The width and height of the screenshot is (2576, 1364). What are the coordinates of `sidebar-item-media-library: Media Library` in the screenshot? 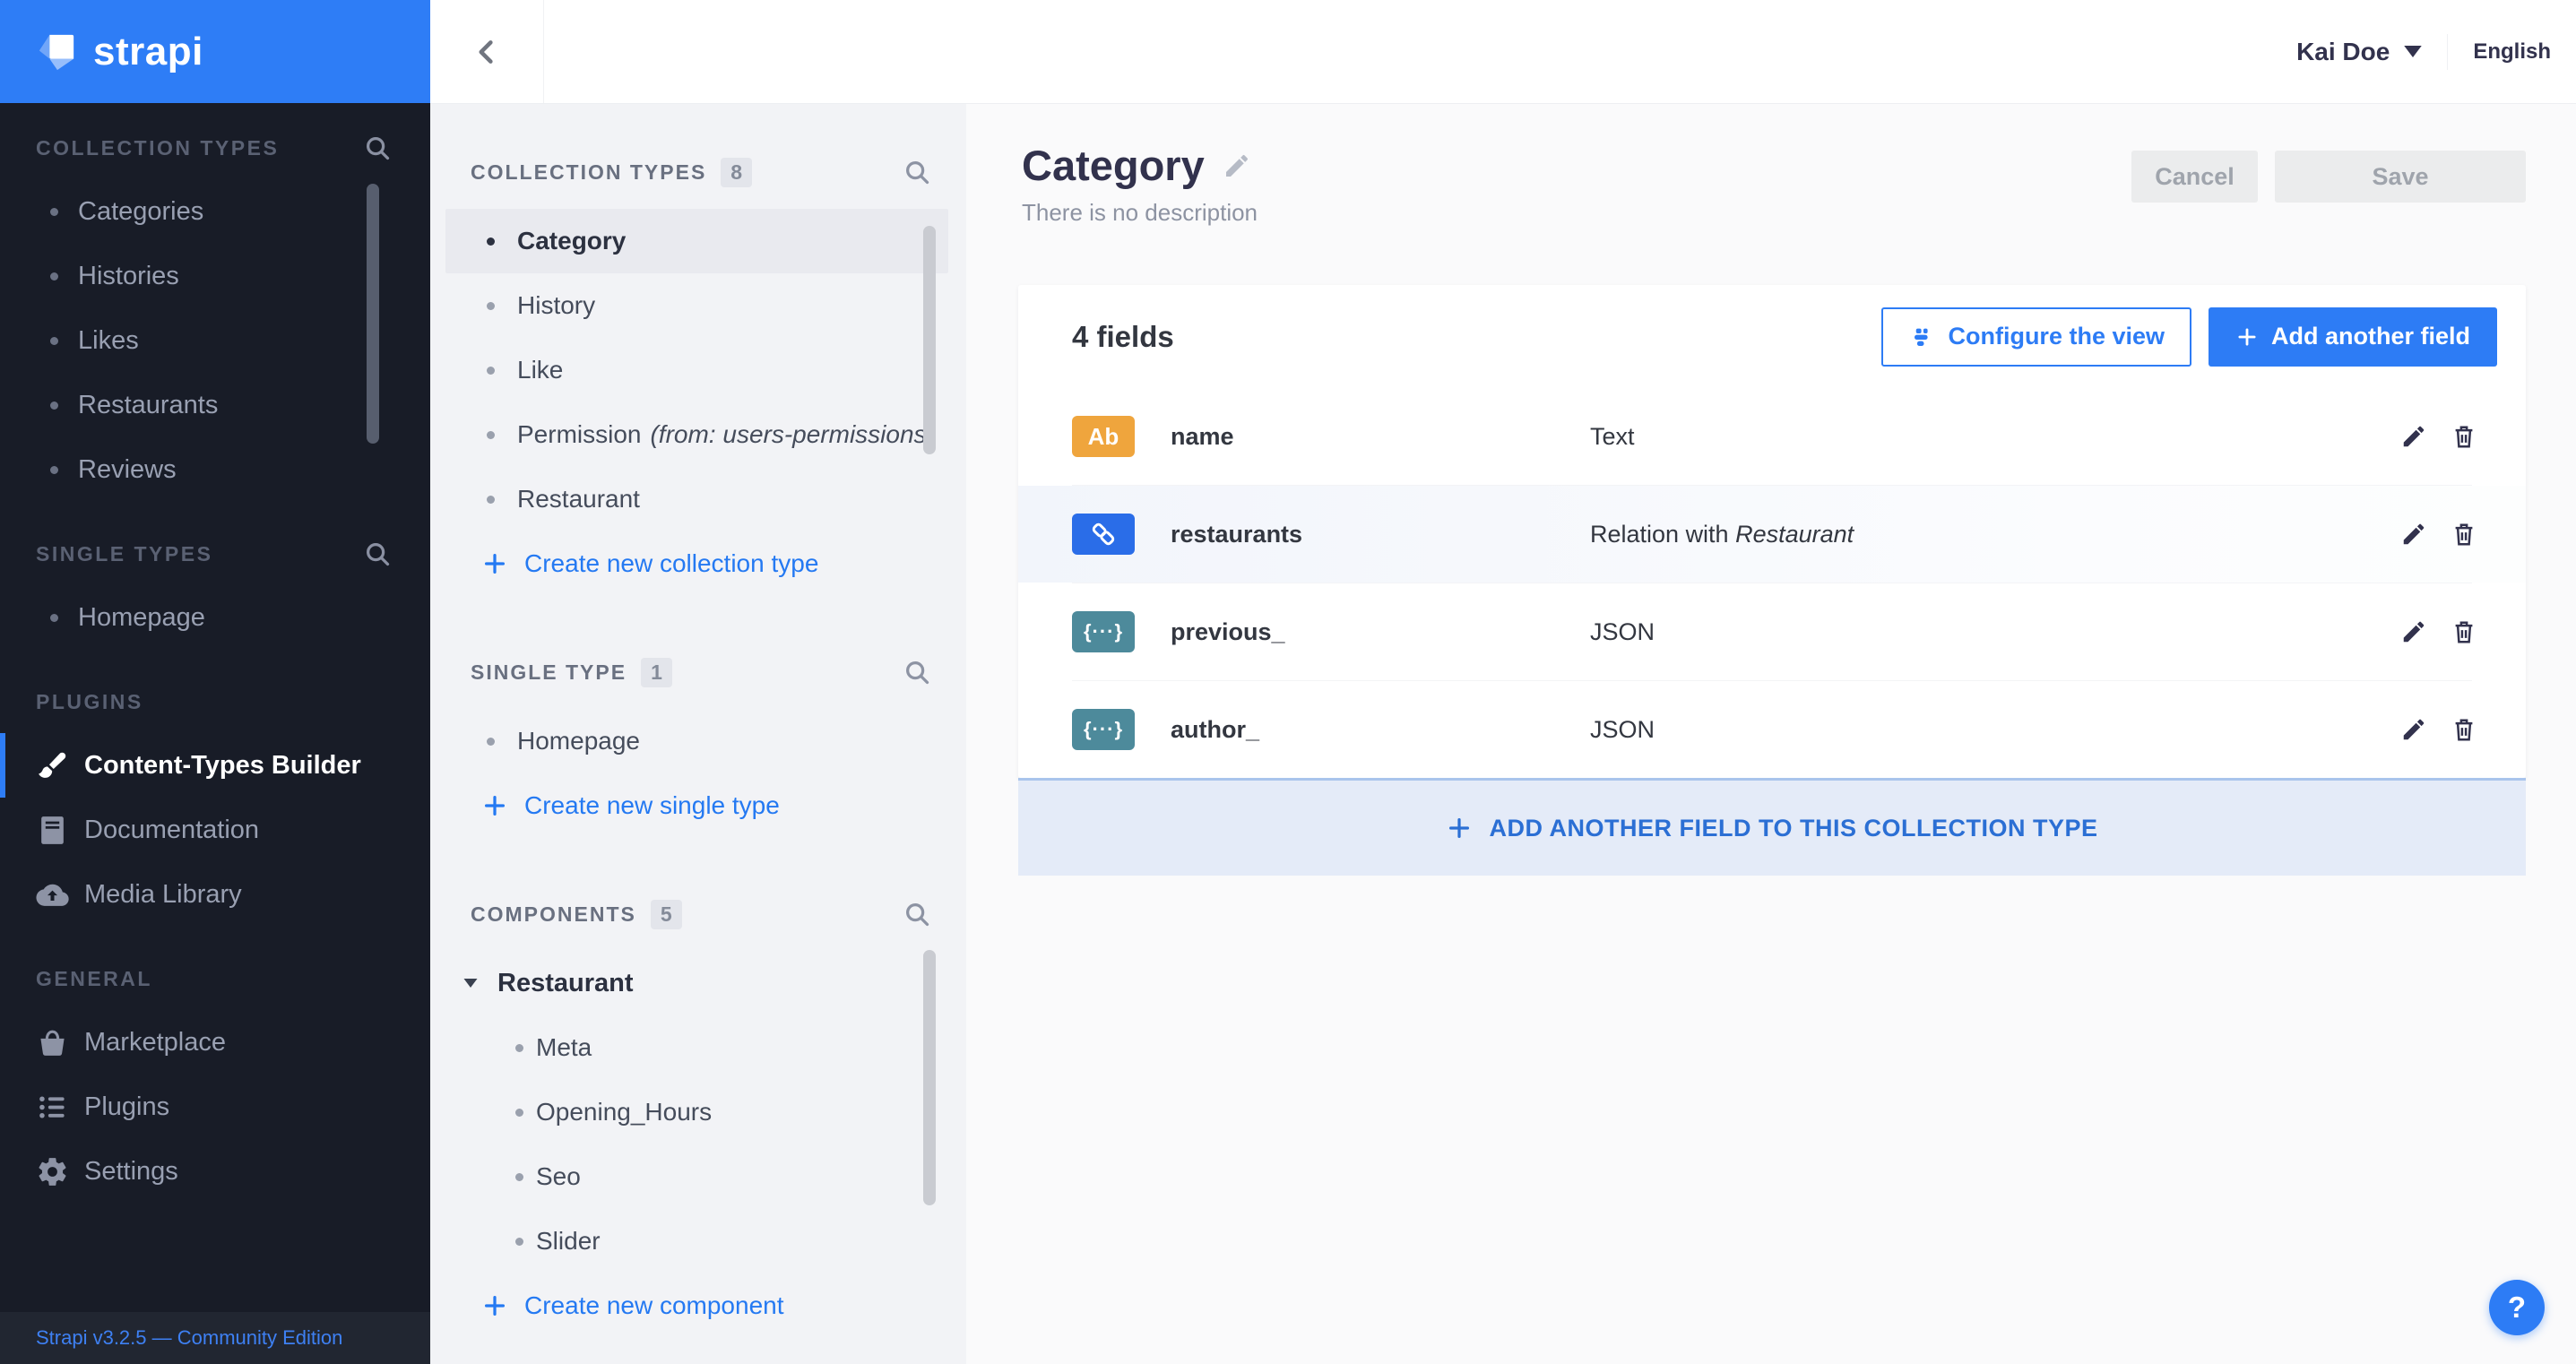 It's located at (215, 894).